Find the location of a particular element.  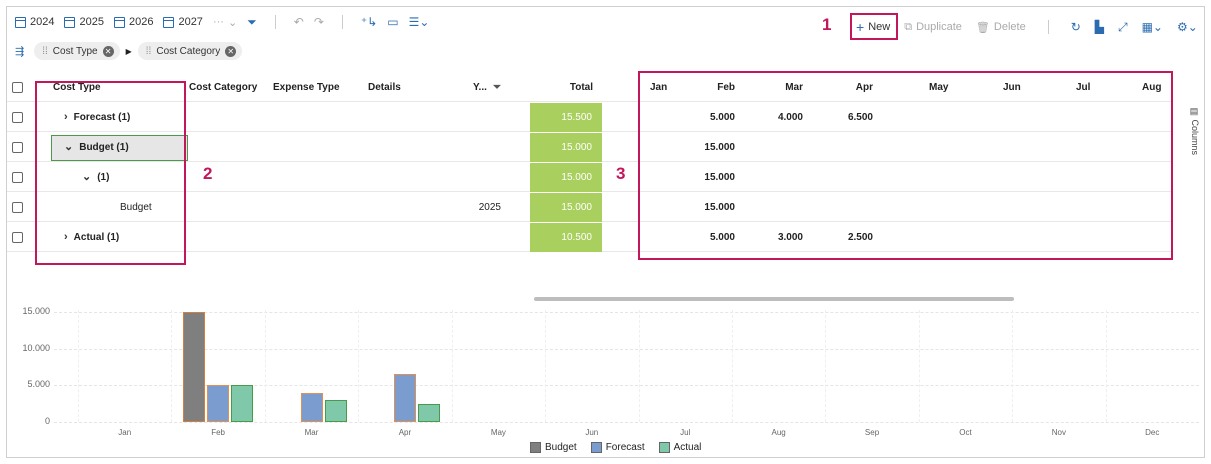

total-value: 15.500 is located at coordinates (576, 117).